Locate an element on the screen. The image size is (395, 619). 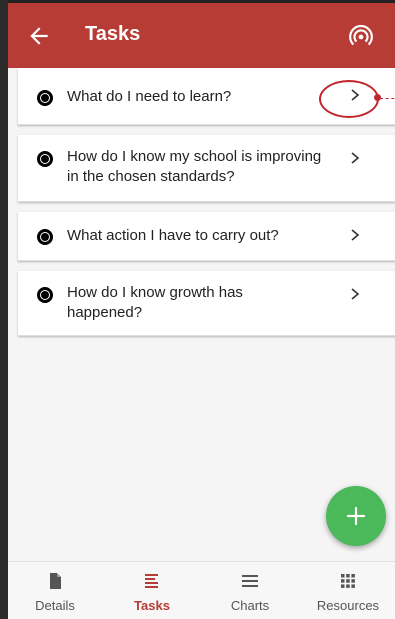
list-icon is located at coordinates (151, 581).